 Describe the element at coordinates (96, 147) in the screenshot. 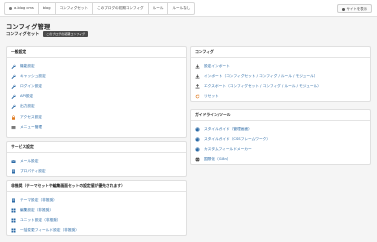

I see `panel-heading: サービス設定` at that location.